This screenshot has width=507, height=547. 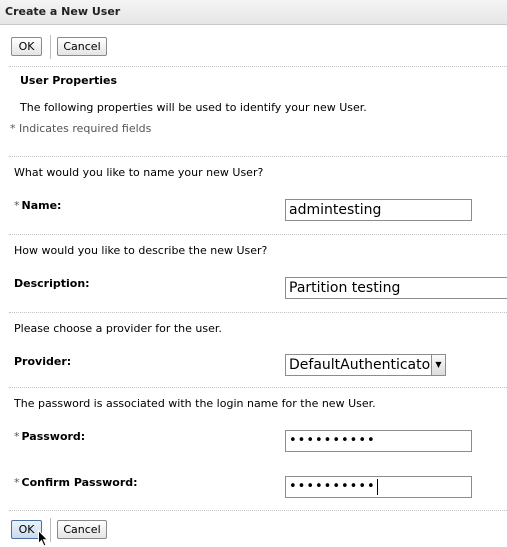 What do you see at coordinates (63, 11) in the screenshot?
I see `dialog-title: Create a New User` at bounding box center [63, 11].